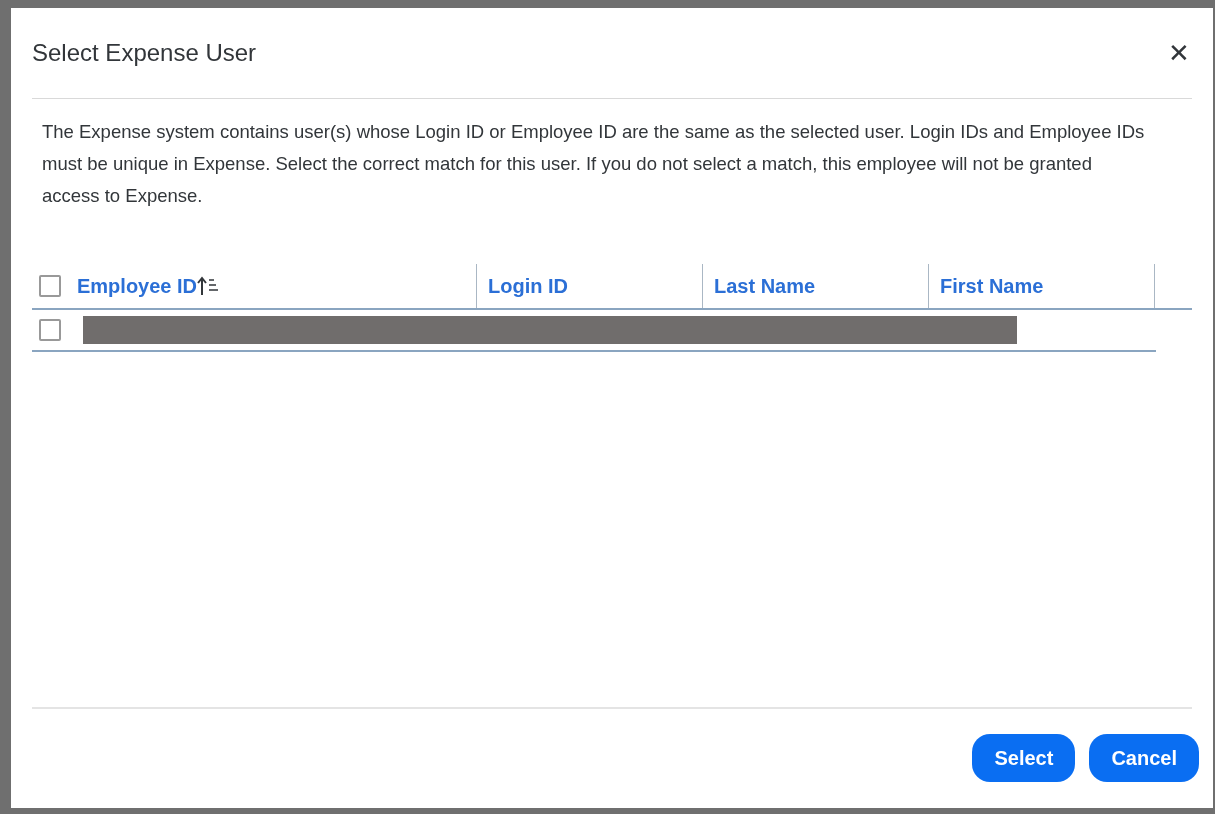  Describe the element at coordinates (208, 286) in the screenshot. I see `sort-ascending-icon` at that location.